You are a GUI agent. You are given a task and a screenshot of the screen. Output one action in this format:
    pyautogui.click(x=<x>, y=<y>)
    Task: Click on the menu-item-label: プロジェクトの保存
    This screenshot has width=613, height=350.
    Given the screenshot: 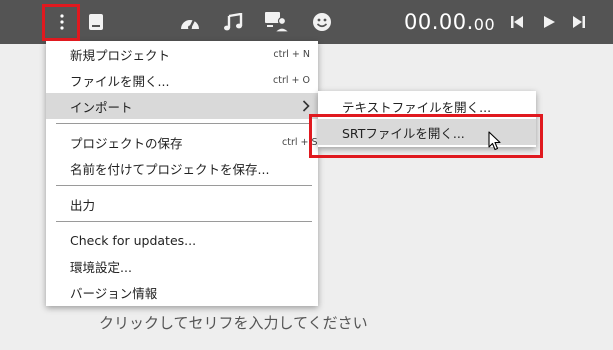 What is the action you would take?
    pyautogui.click(x=126, y=143)
    